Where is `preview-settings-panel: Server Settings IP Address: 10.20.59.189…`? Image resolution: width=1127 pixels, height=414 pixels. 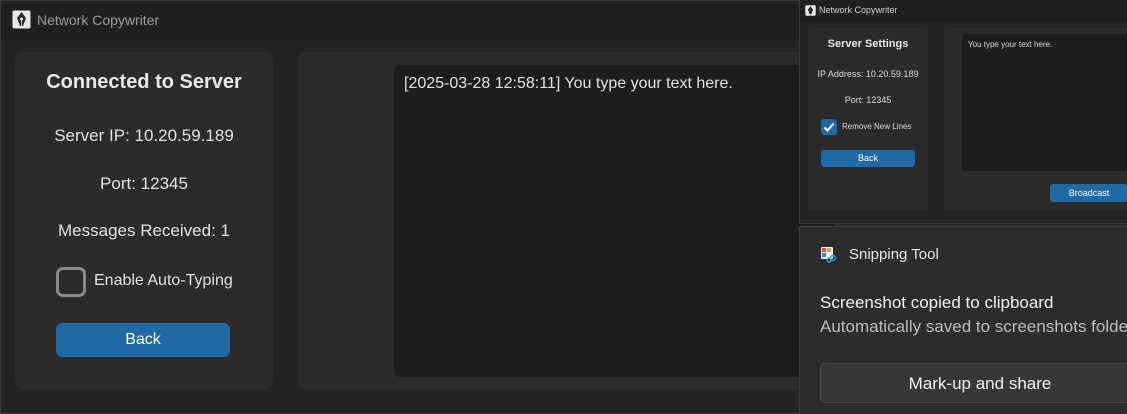
preview-settings-panel: Server Settings IP Address: 10.20.59.189… is located at coordinates (868, 119).